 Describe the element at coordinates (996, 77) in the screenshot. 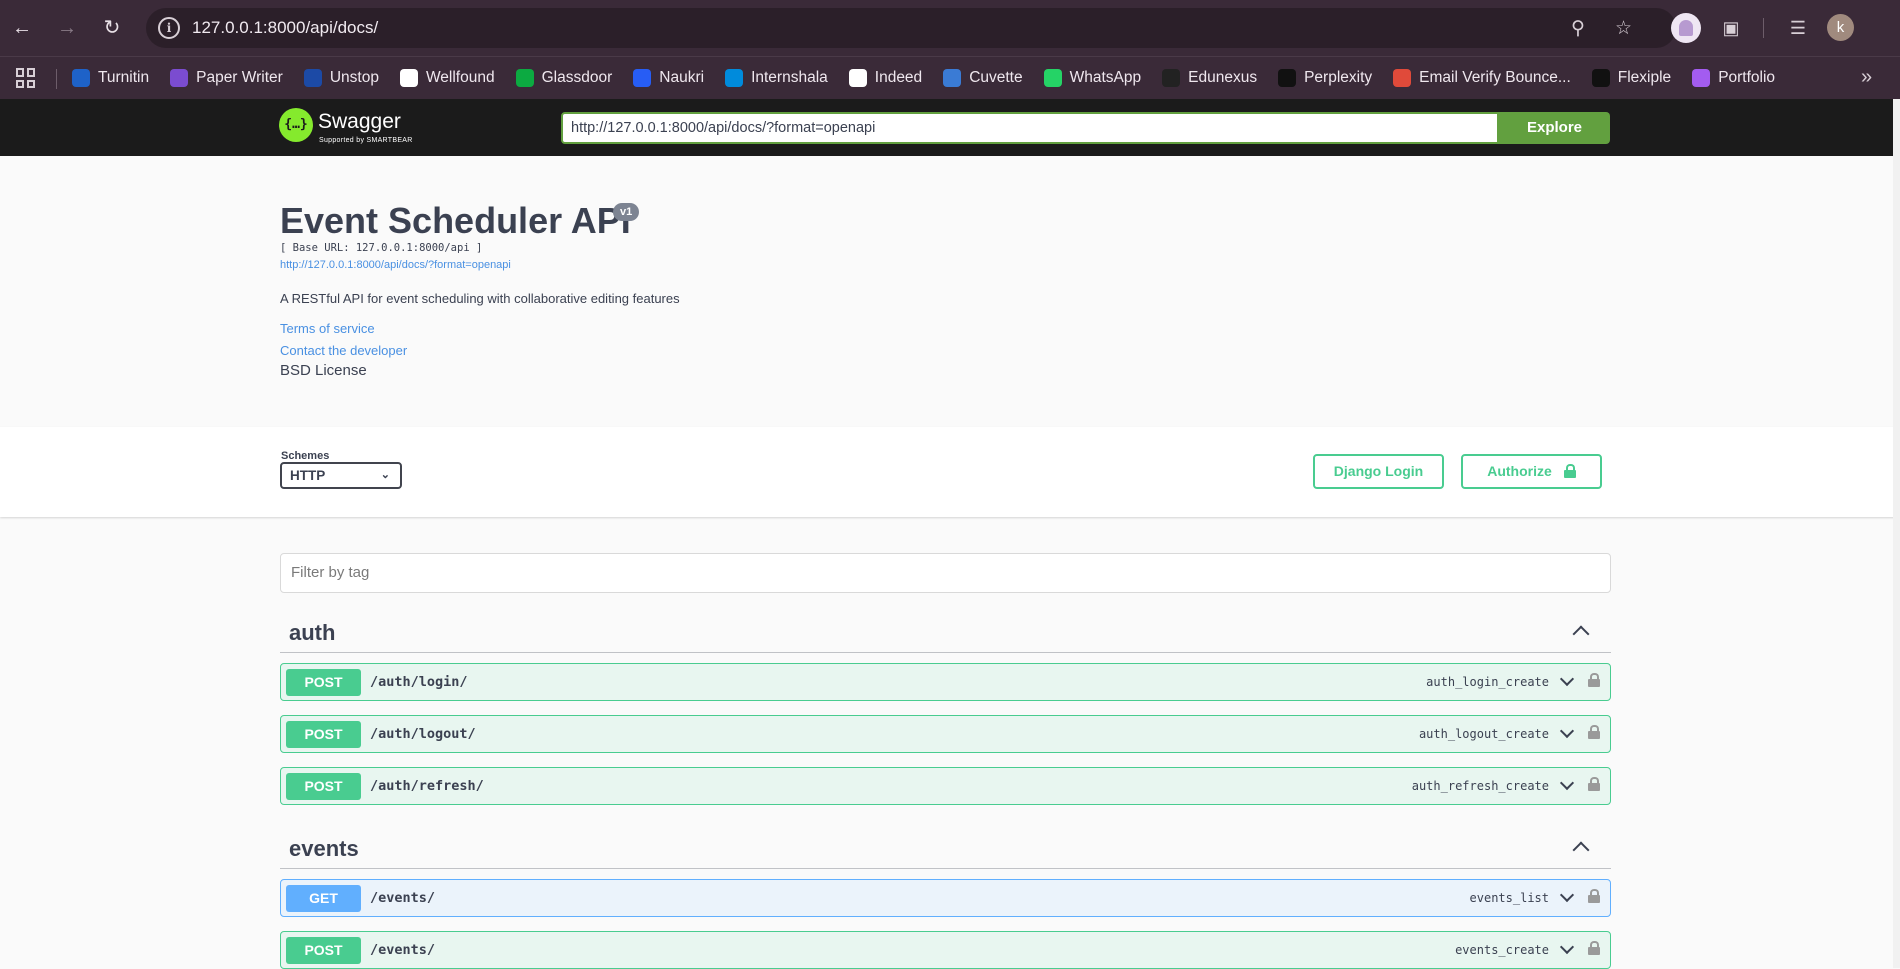

I see `bookmark-label: Cuvette` at that location.